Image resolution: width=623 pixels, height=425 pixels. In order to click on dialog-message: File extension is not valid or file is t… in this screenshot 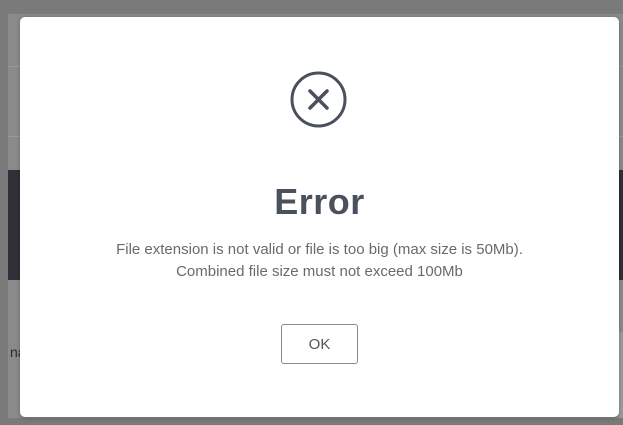, I will do `click(319, 261)`.